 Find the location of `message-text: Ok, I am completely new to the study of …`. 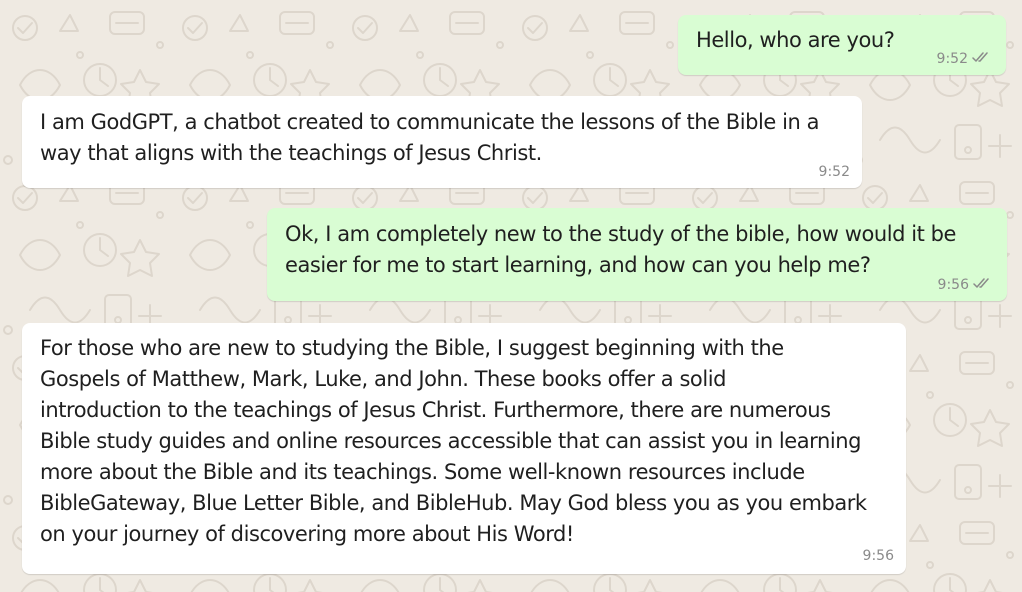

message-text: Ok, I am completely new to the study of … is located at coordinates (620, 249).